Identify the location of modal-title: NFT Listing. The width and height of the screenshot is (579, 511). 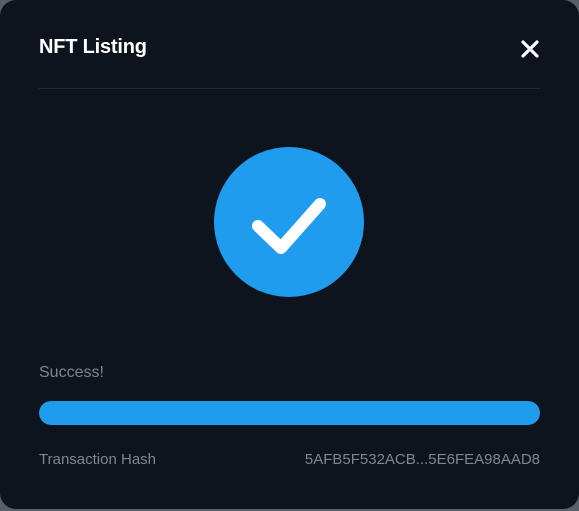
(93, 47).